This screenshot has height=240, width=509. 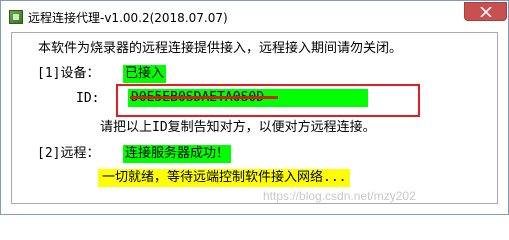 What do you see at coordinates (68, 153) in the screenshot?
I see `remote-label: [2]远程：` at bounding box center [68, 153].